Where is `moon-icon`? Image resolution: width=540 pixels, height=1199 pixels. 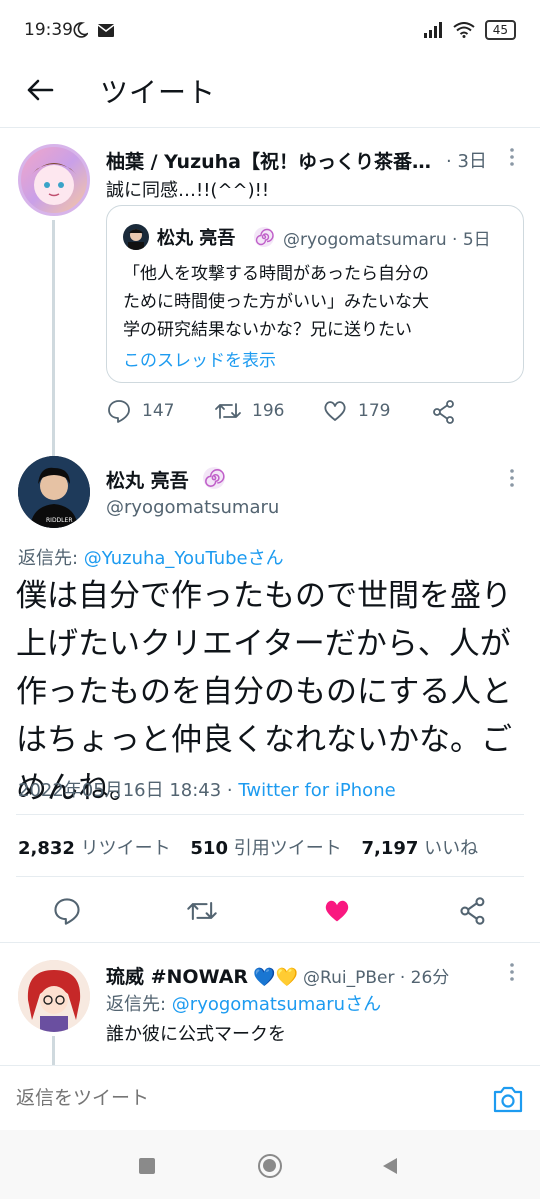 moon-icon is located at coordinates (80, 30).